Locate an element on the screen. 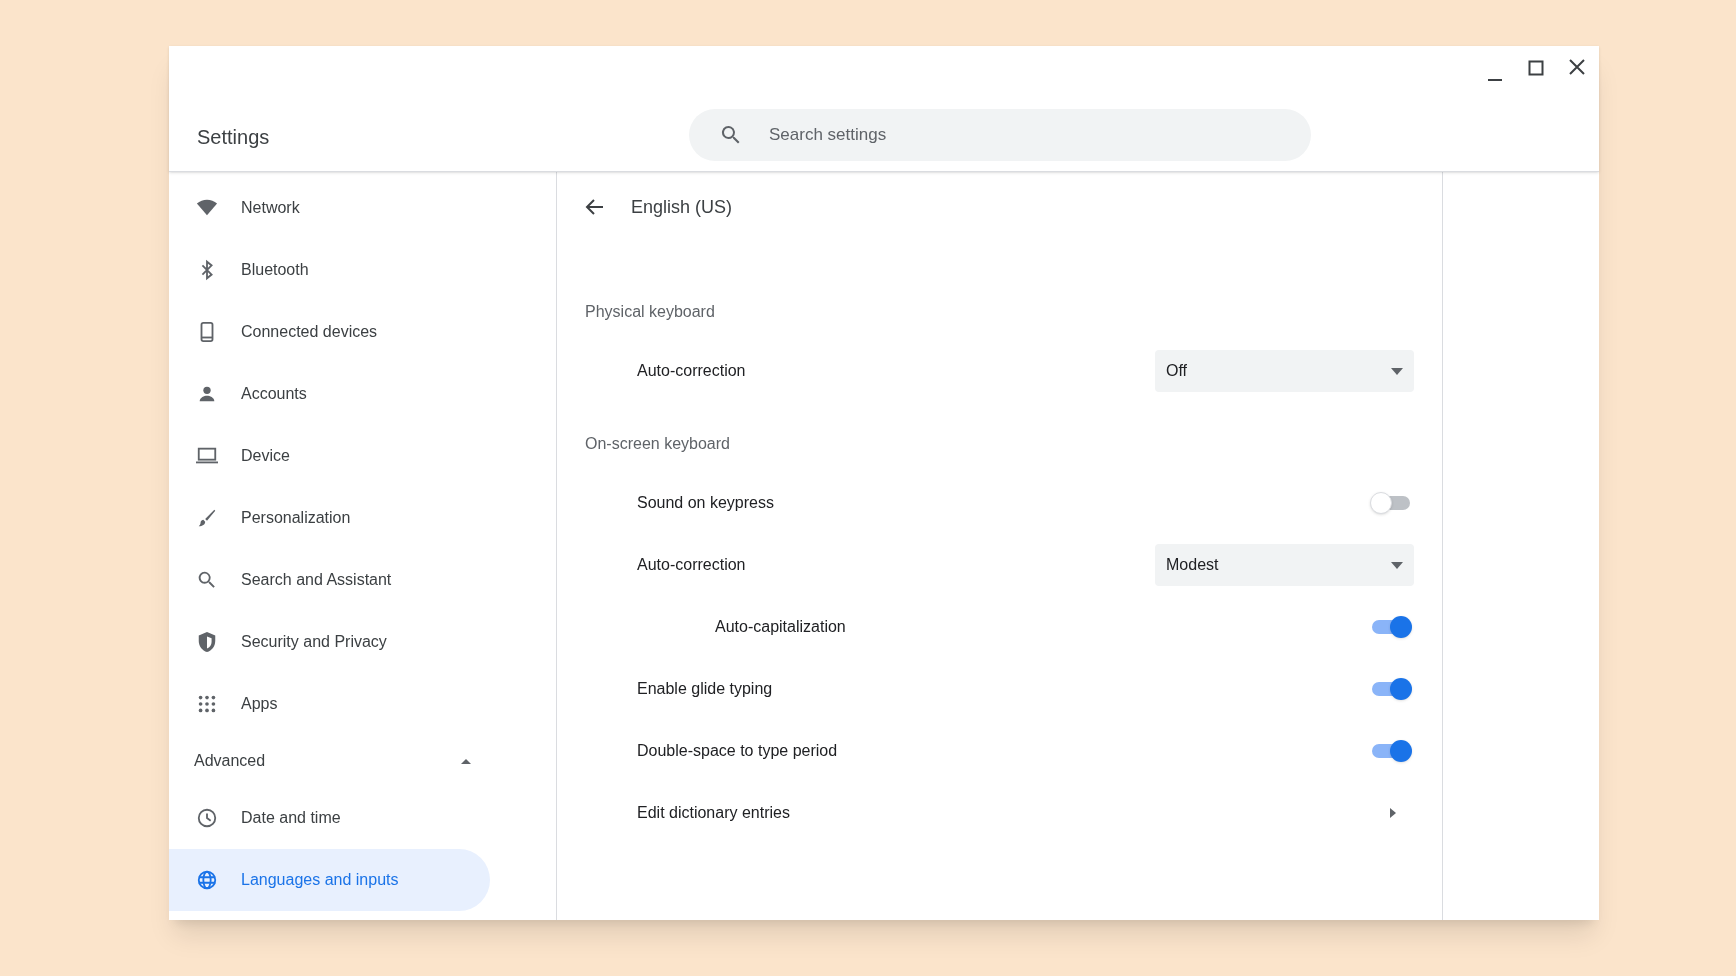 This screenshot has width=1736, height=976. sidebar-item: Search and Assistant is located at coordinates (329, 580).